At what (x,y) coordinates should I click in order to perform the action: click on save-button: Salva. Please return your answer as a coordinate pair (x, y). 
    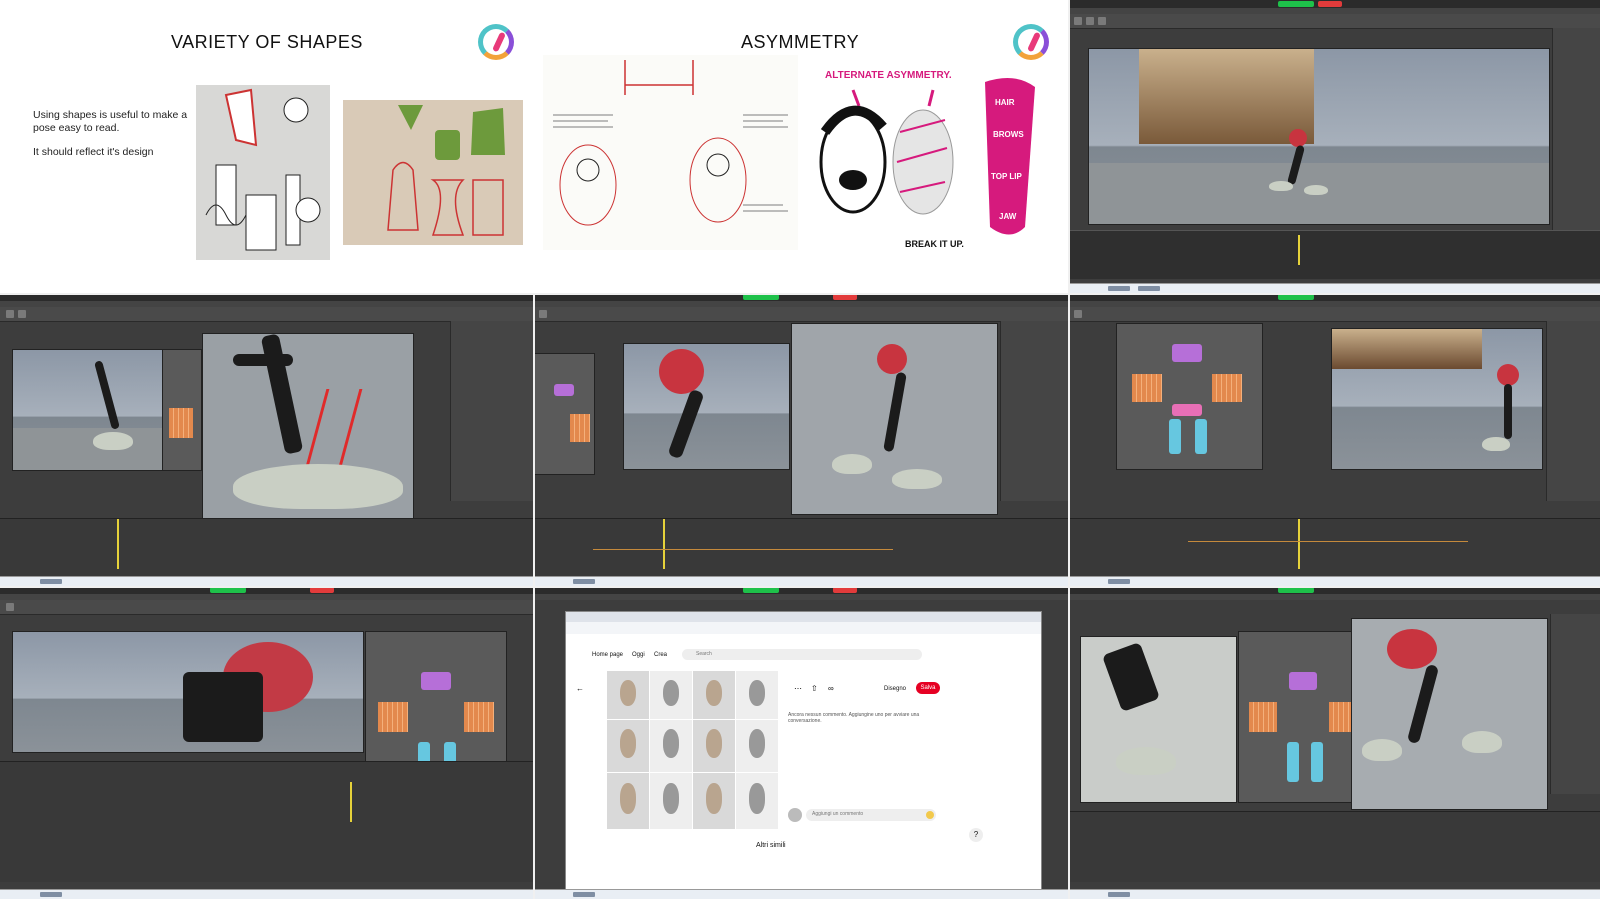
    Looking at the image, I should click on (928, 688).